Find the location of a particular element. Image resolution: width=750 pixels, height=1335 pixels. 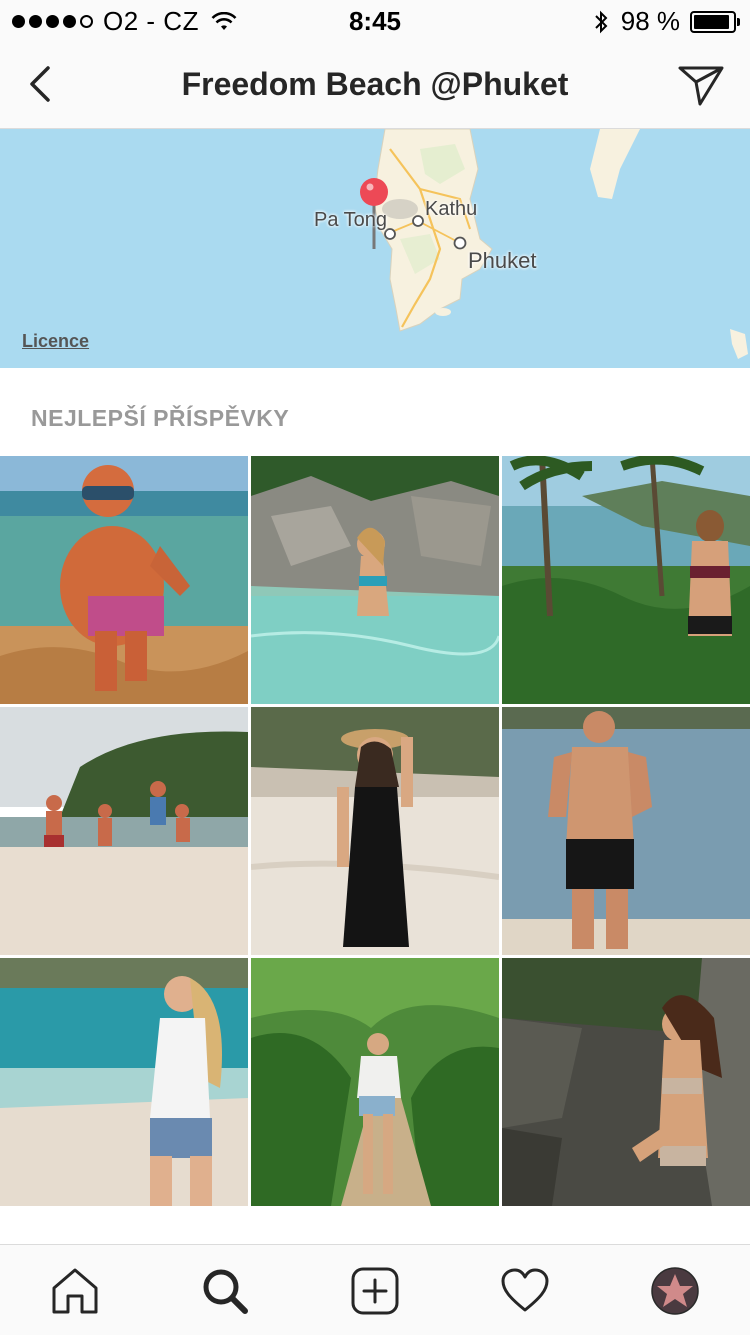

heart-icon is located at coordinates (525, 1291).